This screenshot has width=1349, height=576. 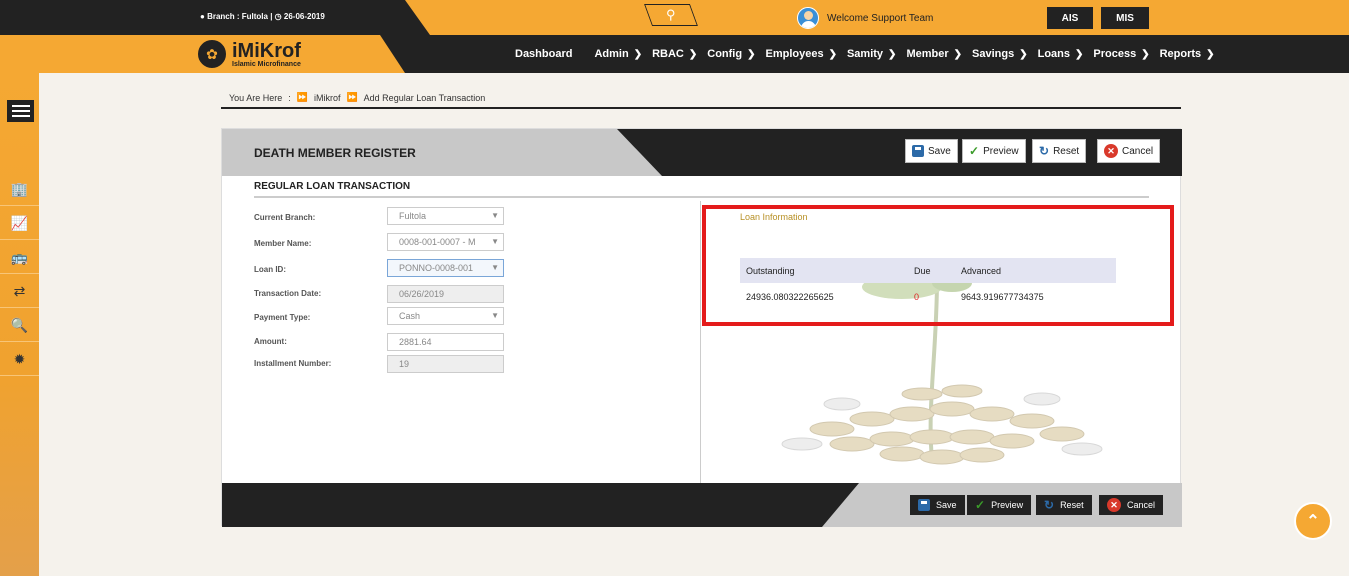 I want to click on nav-admin: Admin ❯, so click(x=618, y=54).